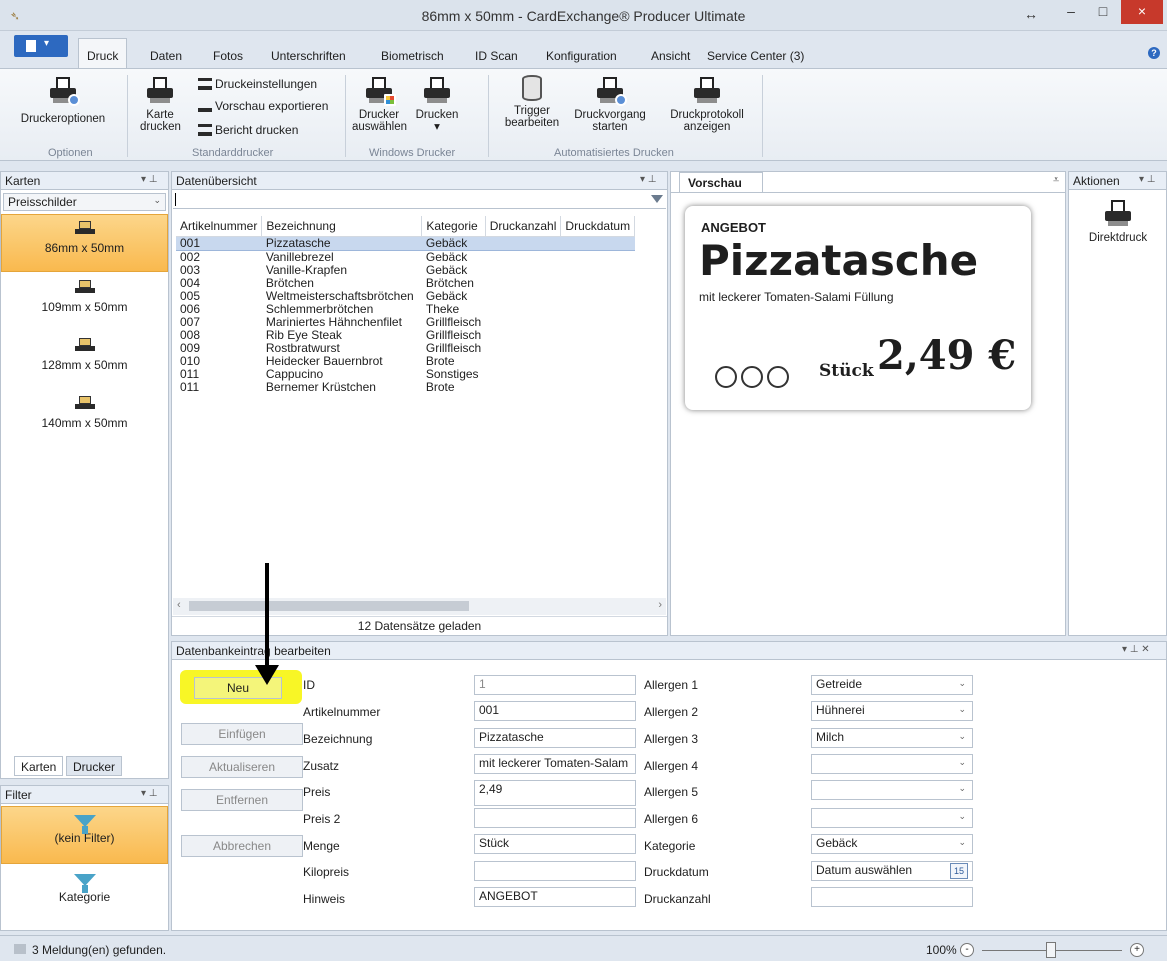 The width and height of the screenshot is (1167, 961). What do you see at coordinates (1136, 649) in the screenshot?
I see `pin-icon: ▾ ⊥ ✕` at bounding box center [1136, 649].